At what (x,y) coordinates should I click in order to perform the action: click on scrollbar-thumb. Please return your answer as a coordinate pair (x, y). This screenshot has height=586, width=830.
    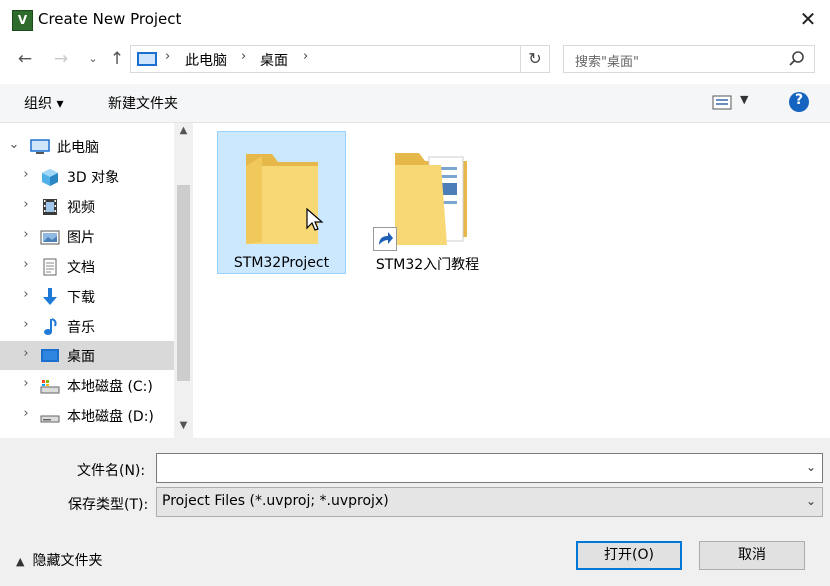
    Looking at the image, I should click on (183, 283).